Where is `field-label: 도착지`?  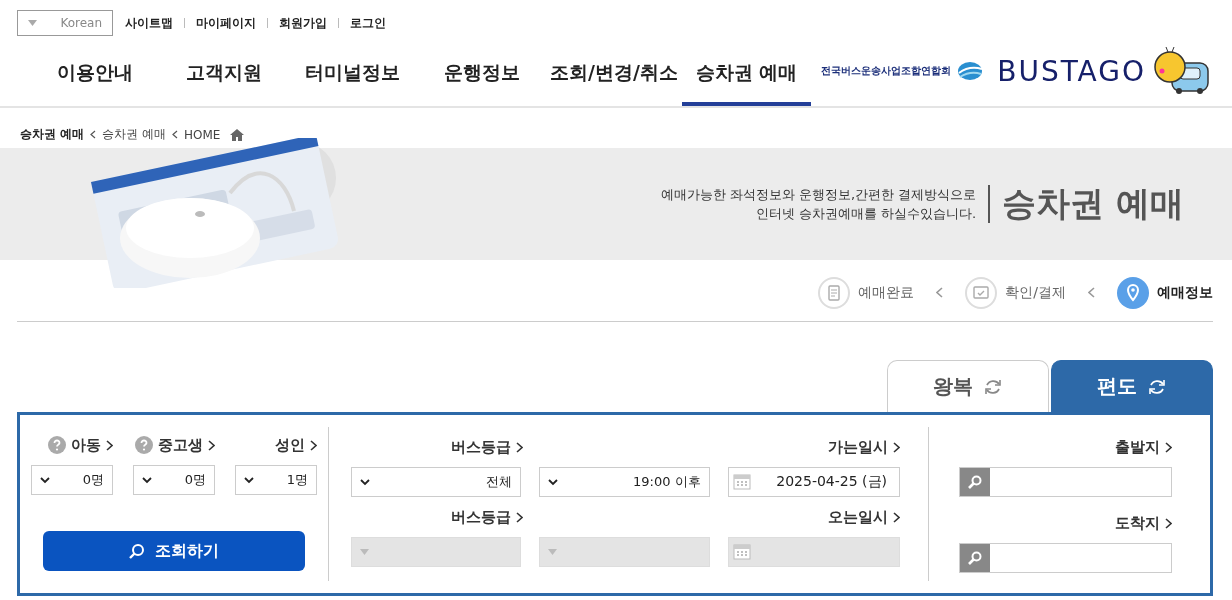
field-label: 도착지 is located at coordinates (1137, 523).